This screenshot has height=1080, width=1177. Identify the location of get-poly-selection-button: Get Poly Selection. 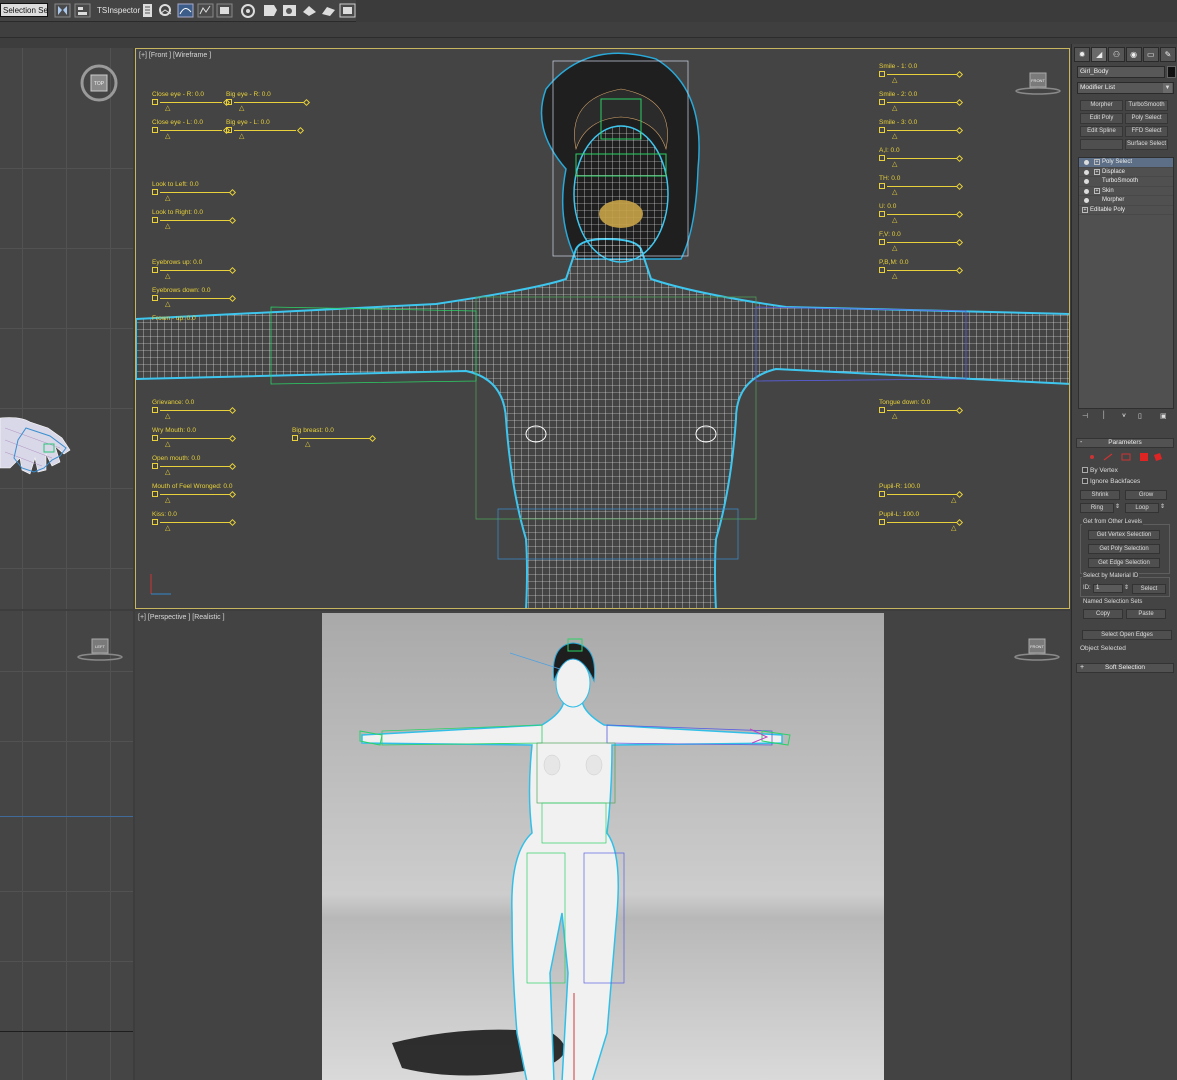
(1124, 549).